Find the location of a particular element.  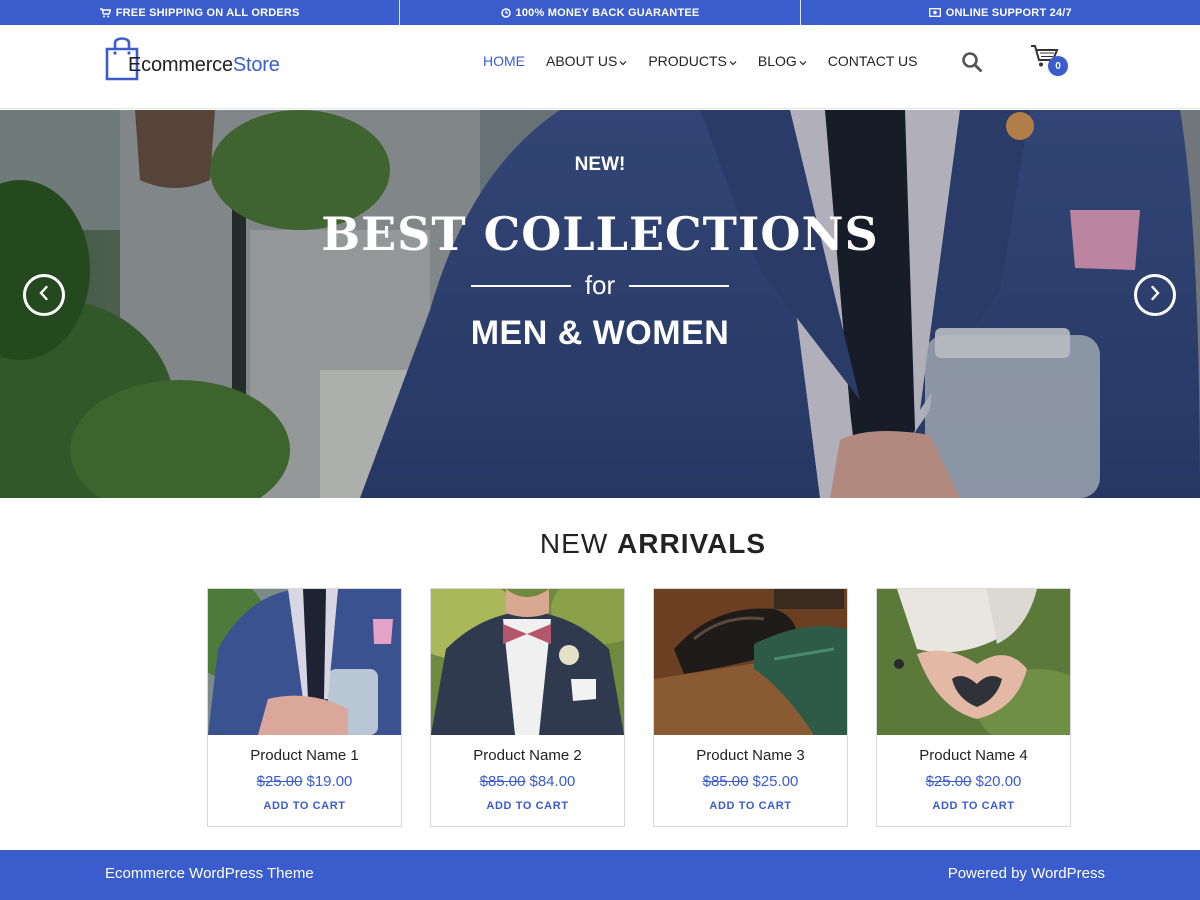

topbar-shipping: FREE SHIPPING ON ALL ORDERS is located at coordinates (199, 12).